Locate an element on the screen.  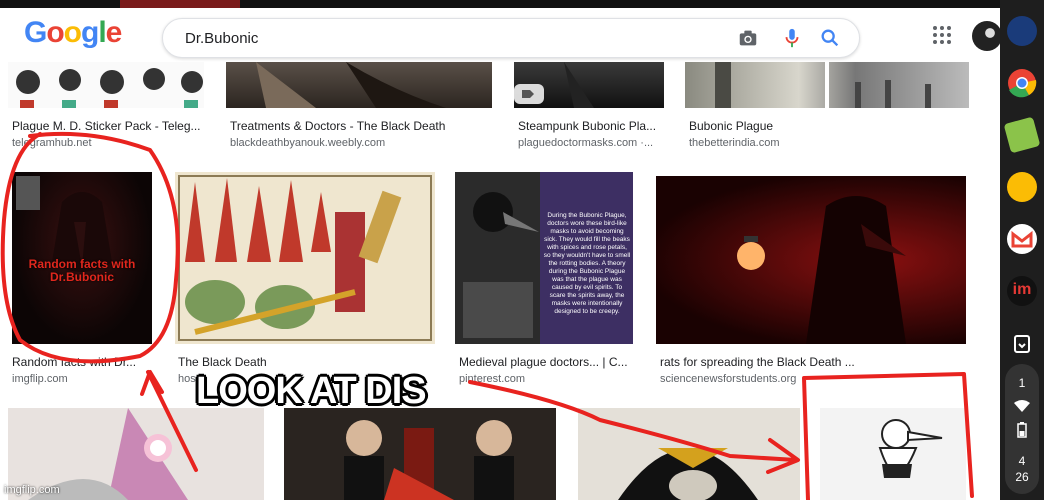
result-title: The Black Death is located at coordinates (306, 362).